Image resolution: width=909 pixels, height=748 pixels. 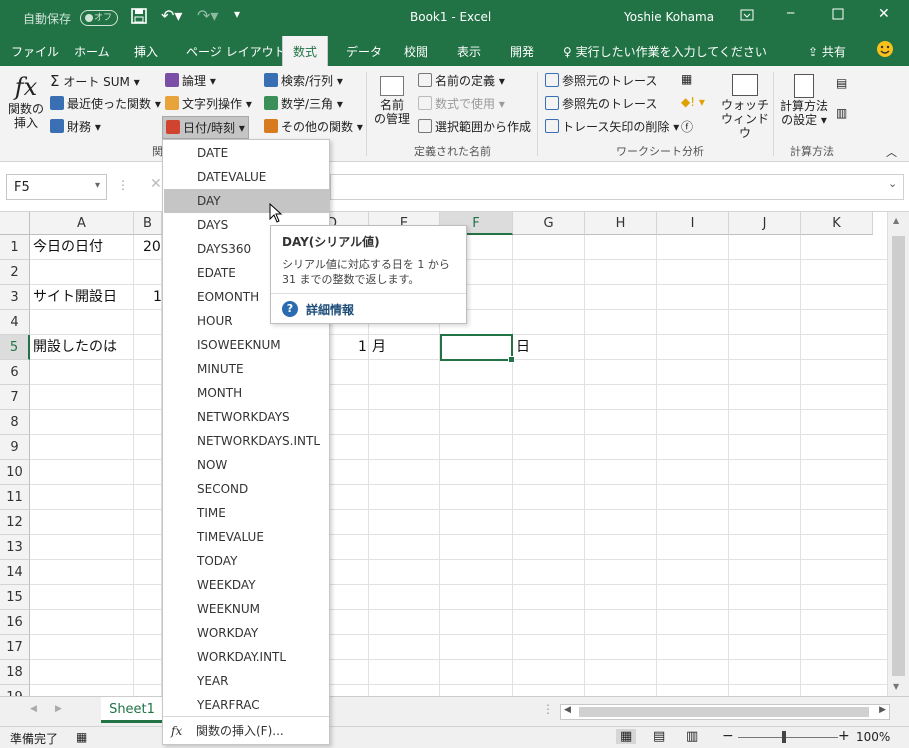 What do you see at coordinates (567, 710) in the screenshot?
I see `scroll-left-icon: ◀` at bounding box center [567, 710].